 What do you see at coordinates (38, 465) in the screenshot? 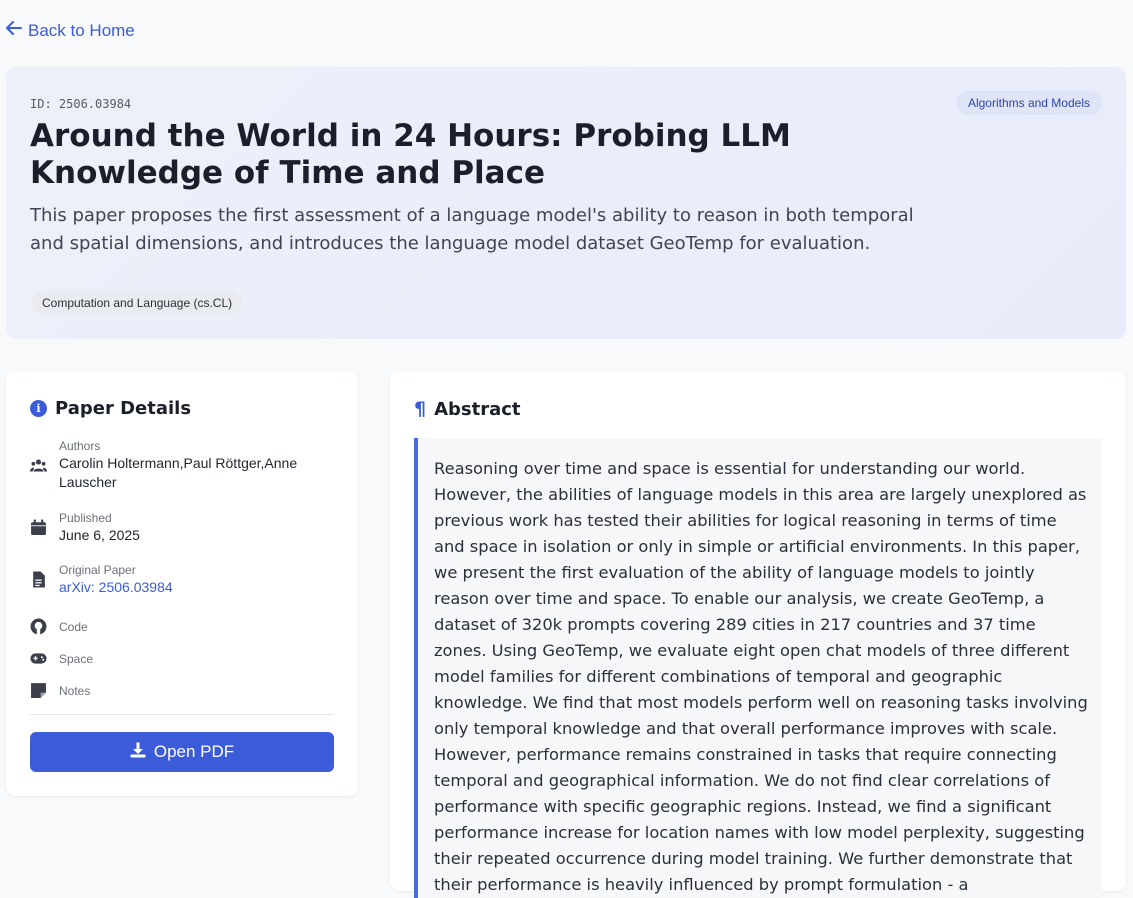
I see `users-icon` at bounding box center [38, 465].